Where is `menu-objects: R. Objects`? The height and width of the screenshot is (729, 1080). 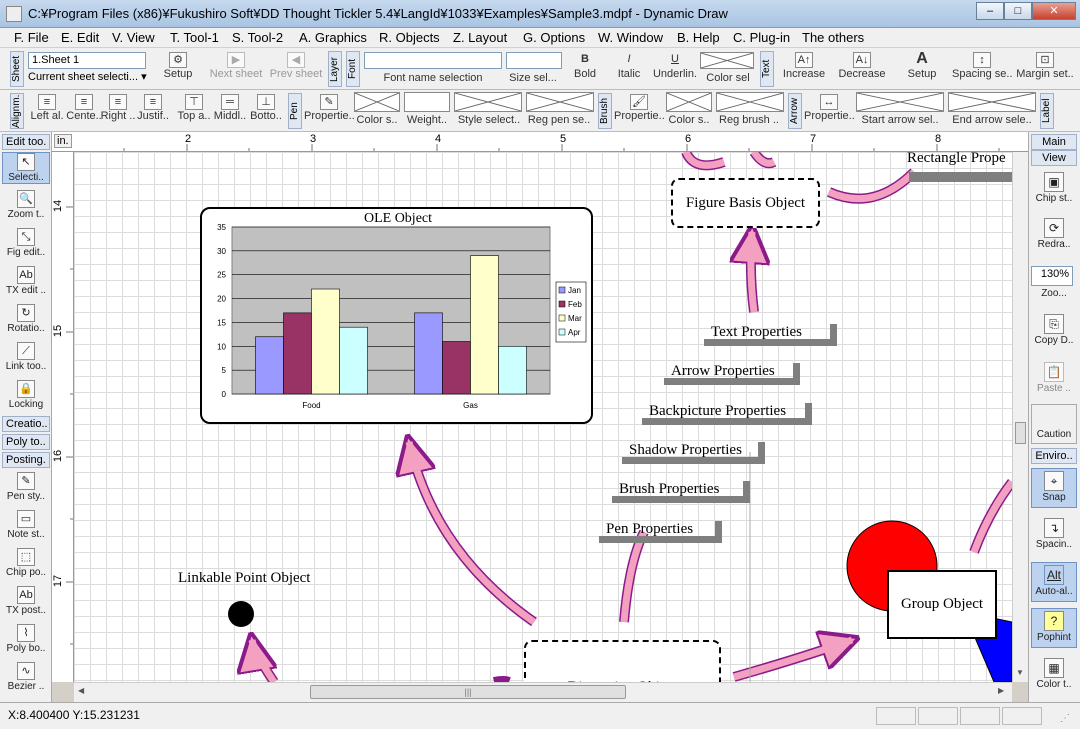 menu-objects: R. Objects is located at coordinates (409, 37).